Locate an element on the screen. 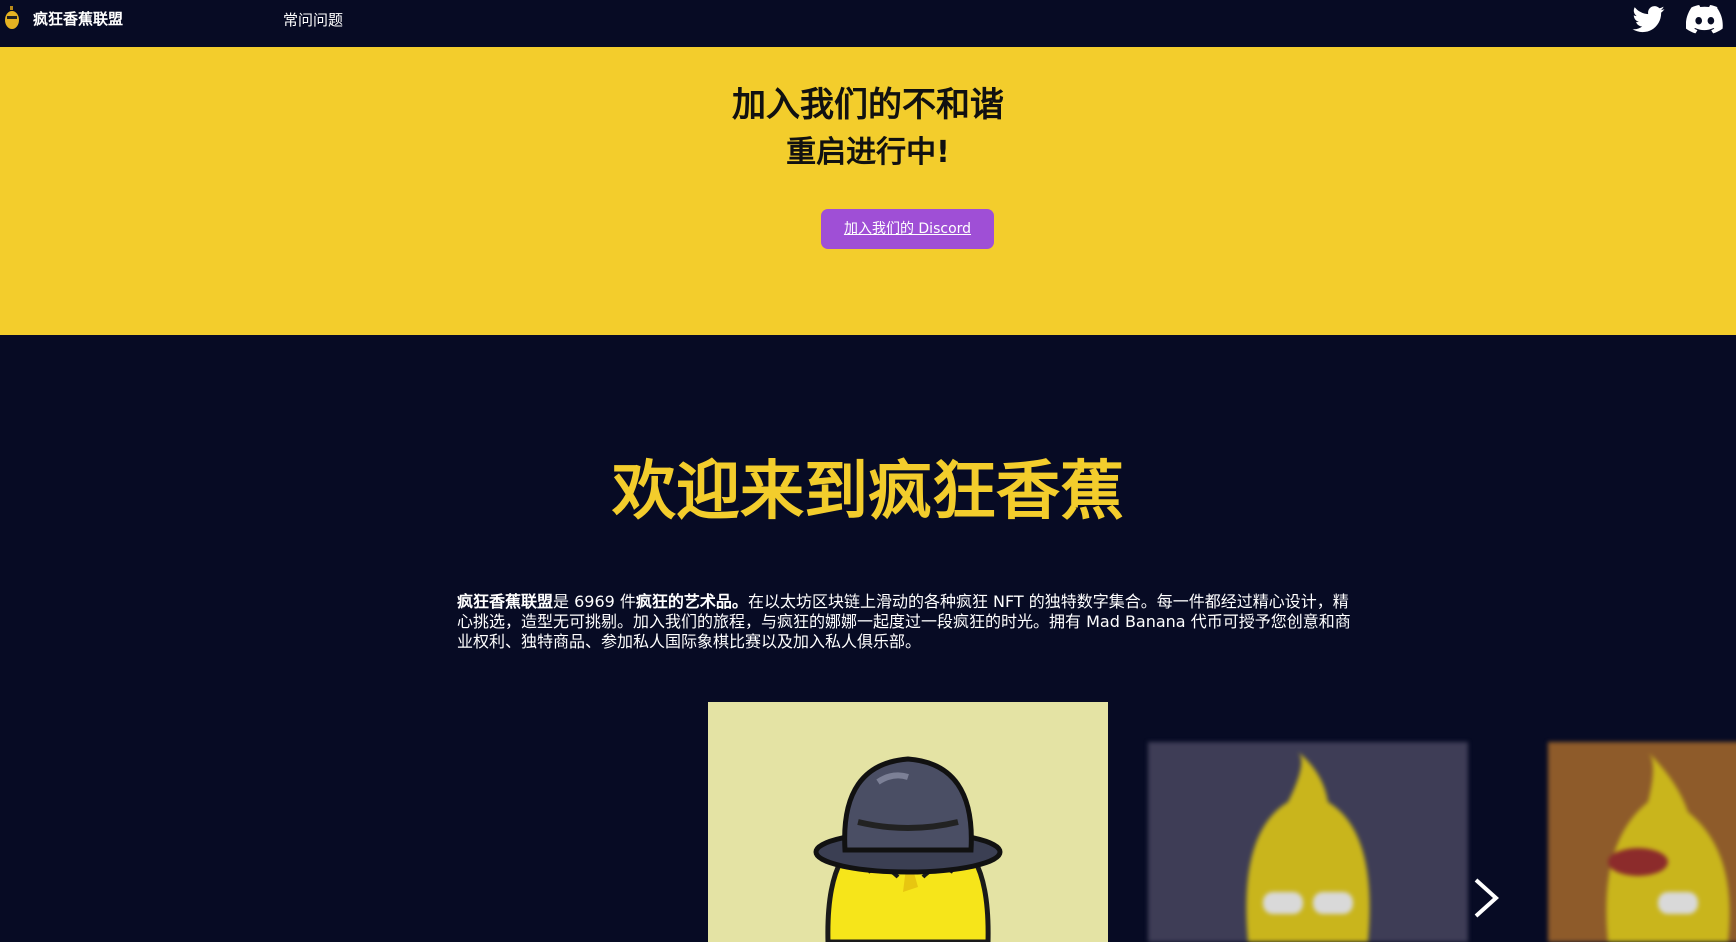 The width and height of the screenshot is (1736, 942). intro-text-1: 是 6969 件 is located at coordinates (594, 601).